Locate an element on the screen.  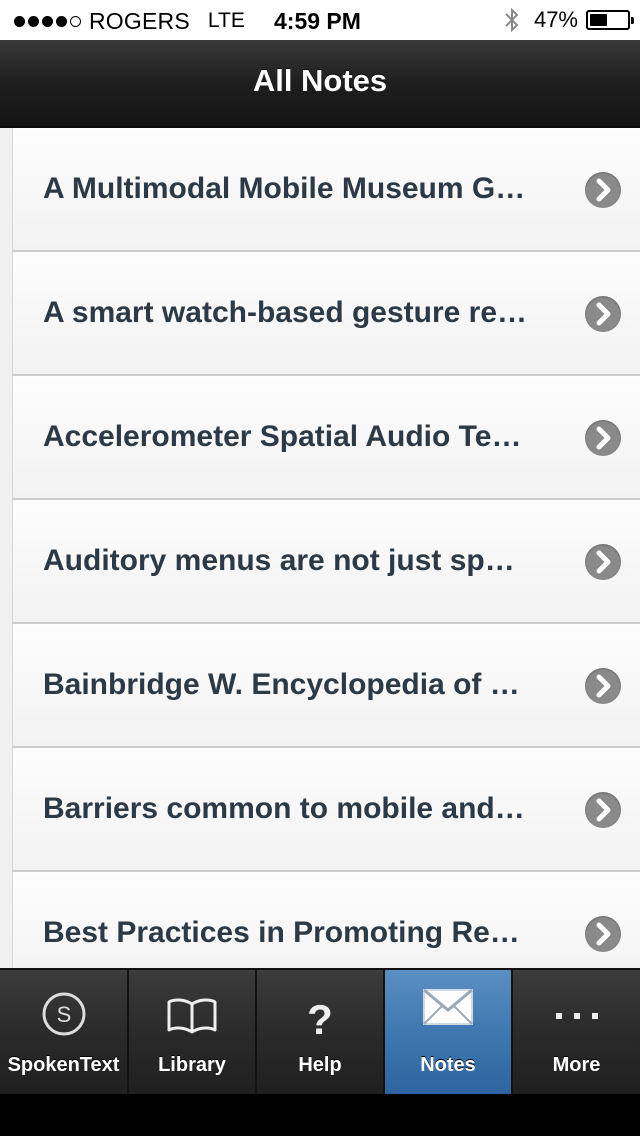
tab-help: ? Help is located at coordinates (321, 1032).